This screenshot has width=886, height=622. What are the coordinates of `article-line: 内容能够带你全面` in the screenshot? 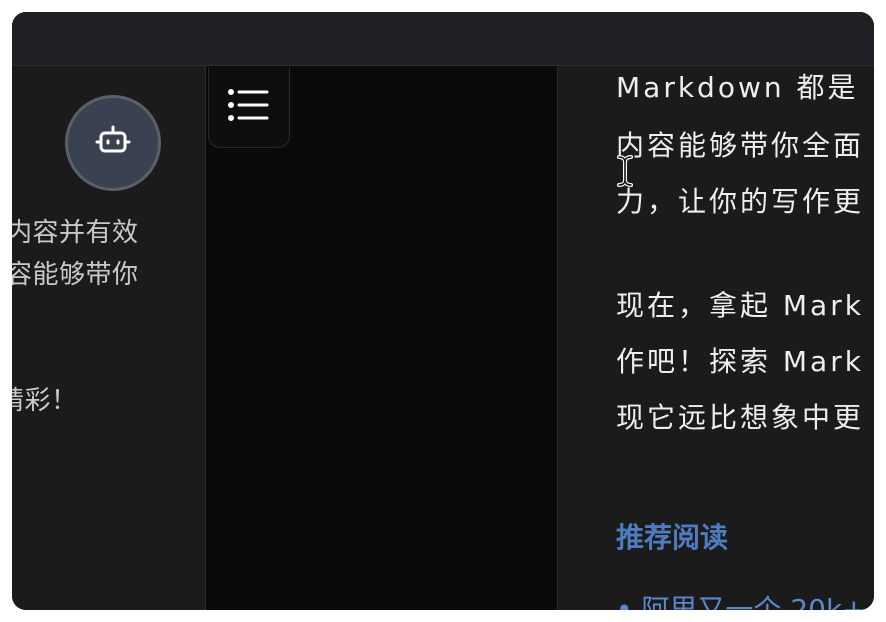 It's located at (740, 145).